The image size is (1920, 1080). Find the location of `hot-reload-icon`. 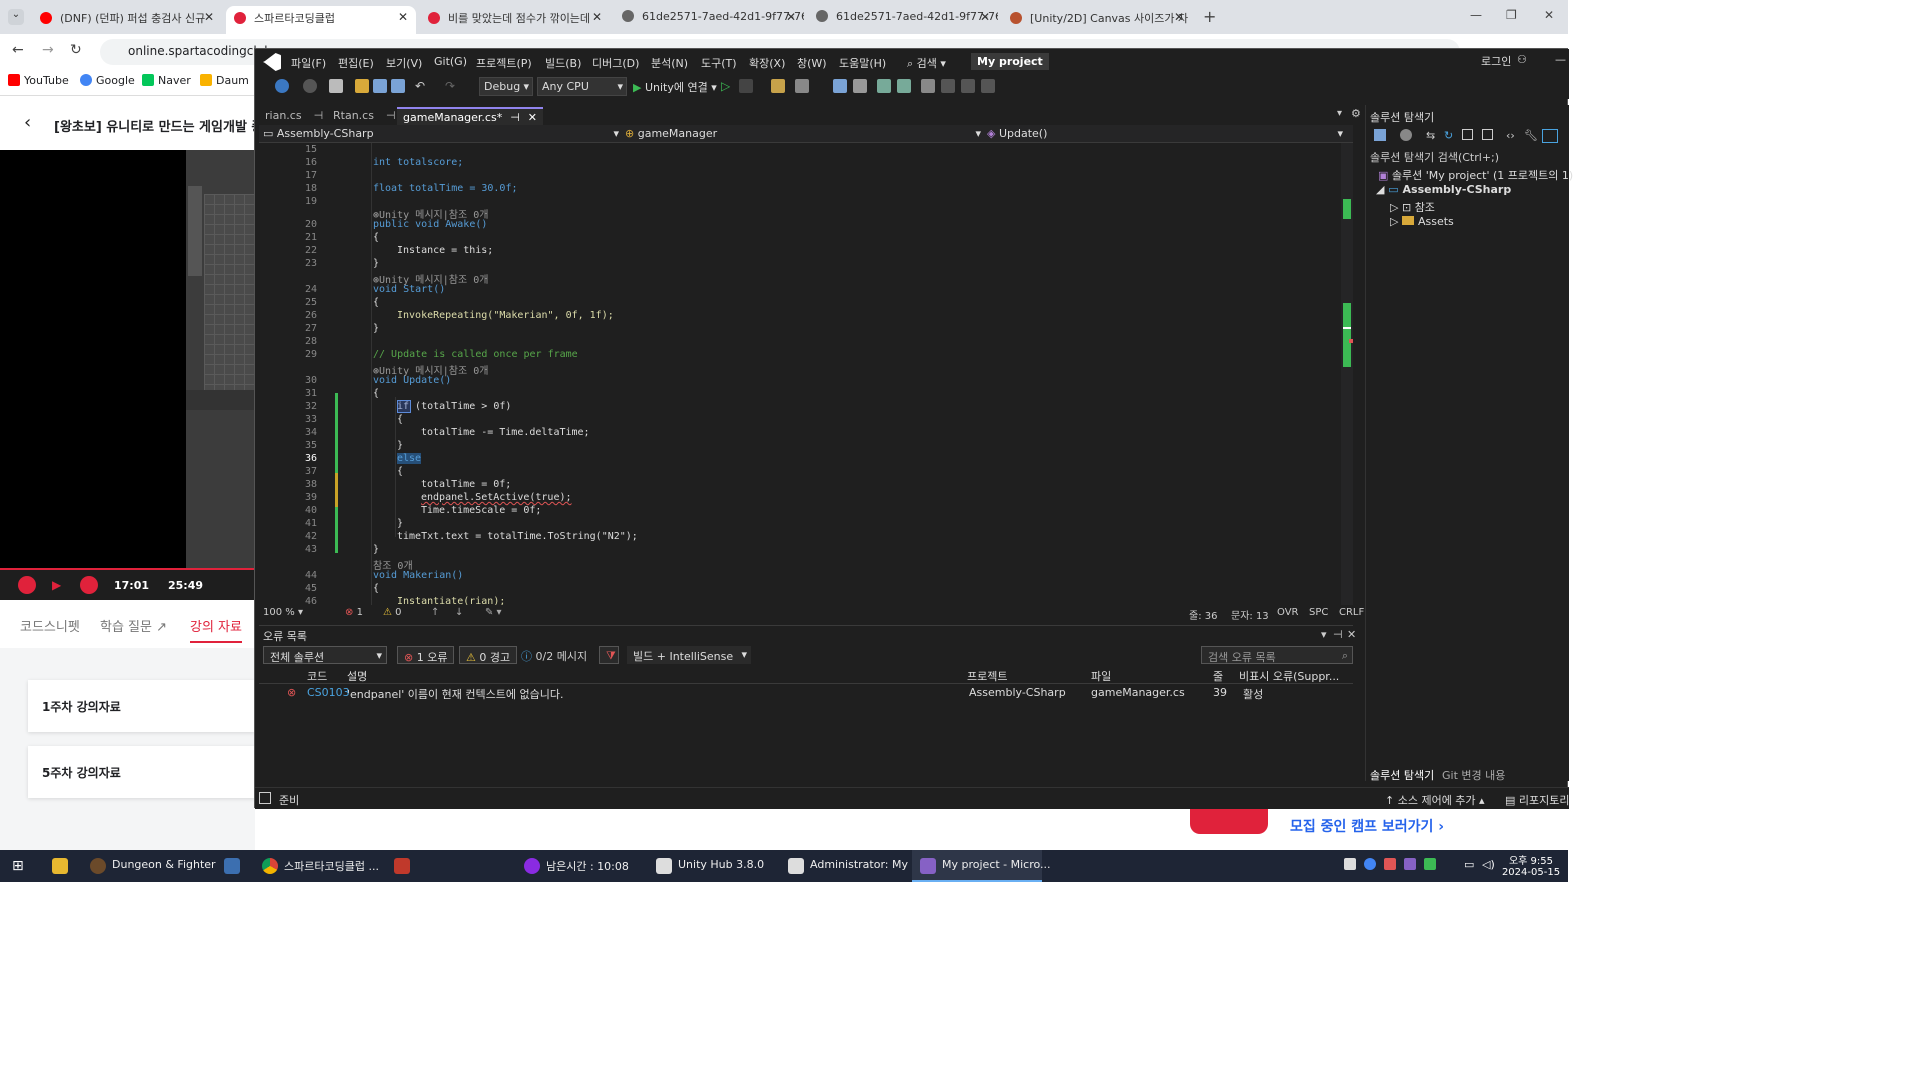

hot-reload-icon is located at coordinates (746, 86).